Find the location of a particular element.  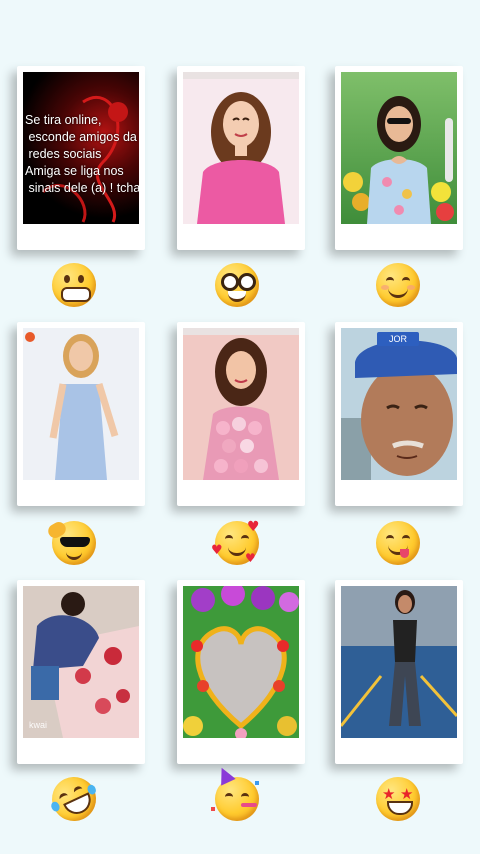

smiling-face-icon is located at coordinates (398, 285).